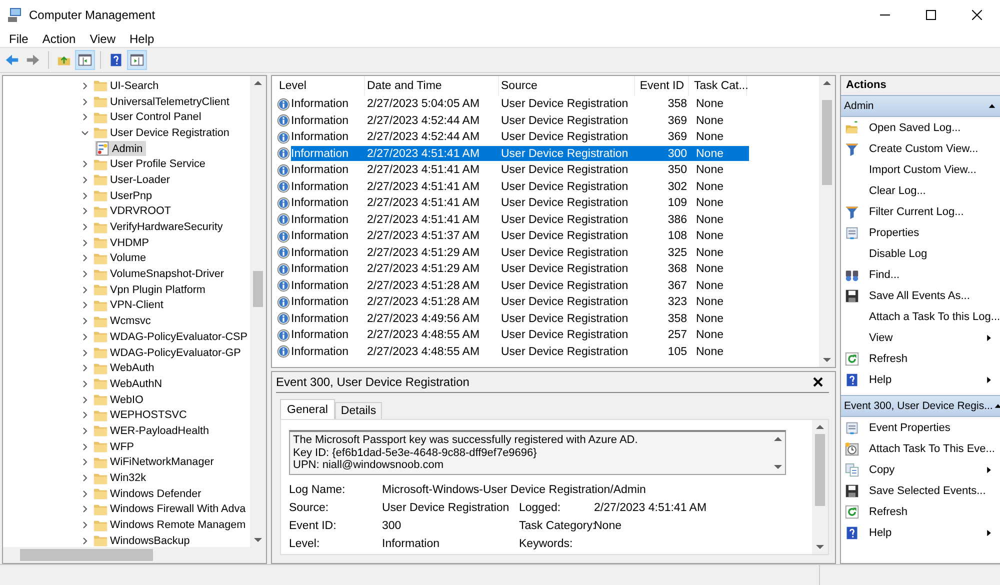  What do you see at coordinates (852, 427) in the screenshot?
I see `properties-icon` at bounding box center [852, 427].